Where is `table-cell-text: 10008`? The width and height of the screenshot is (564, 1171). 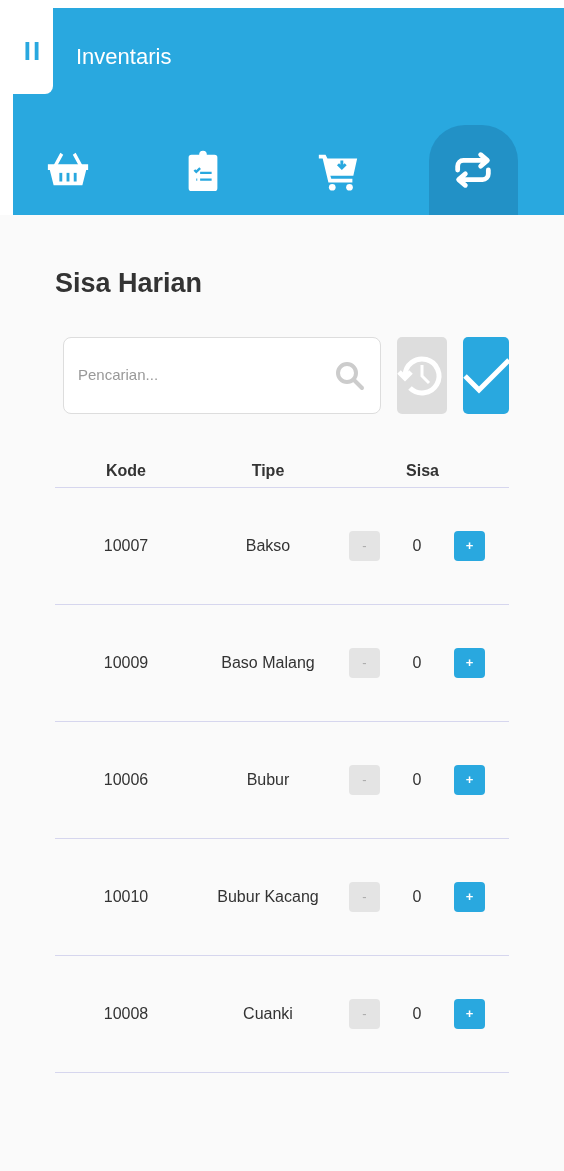
table-cell-text: 10008 is located at coordinates (126, 1014).